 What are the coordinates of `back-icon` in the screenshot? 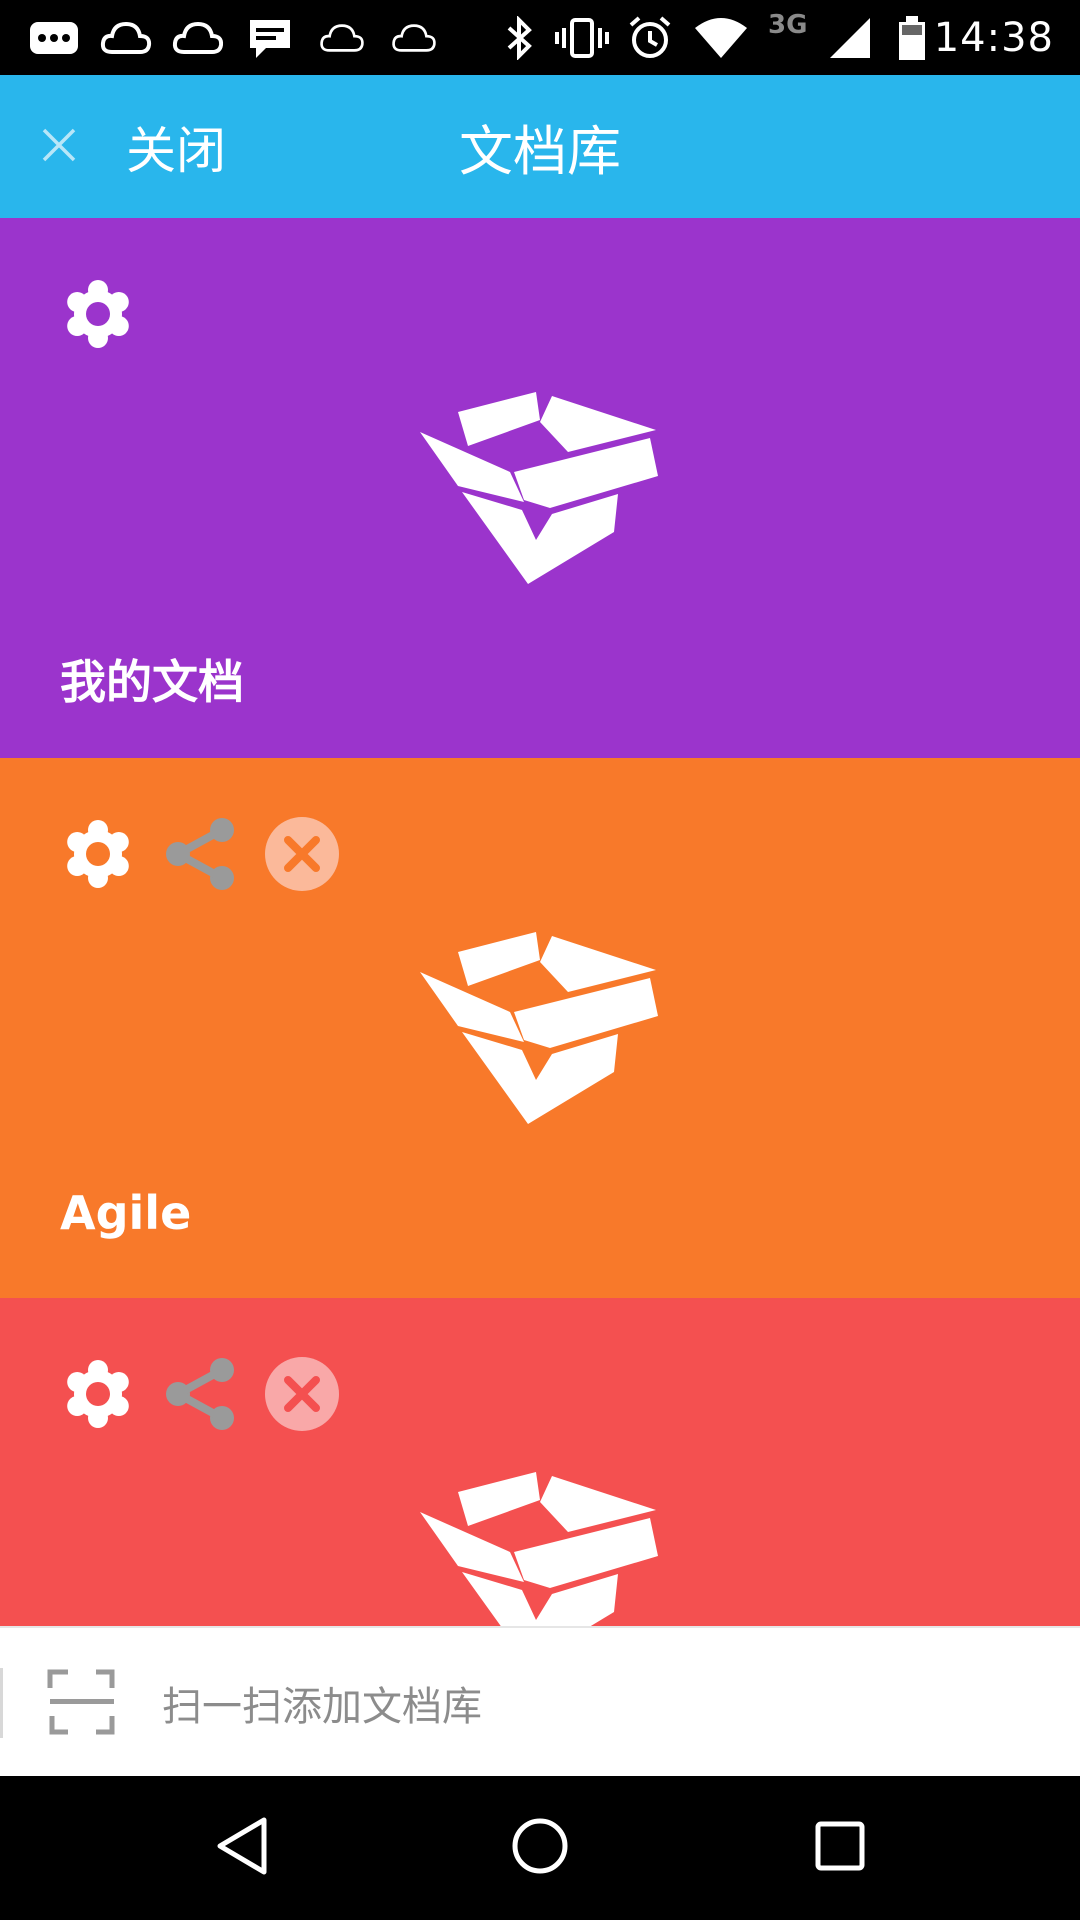 It's located at (242, 1848).